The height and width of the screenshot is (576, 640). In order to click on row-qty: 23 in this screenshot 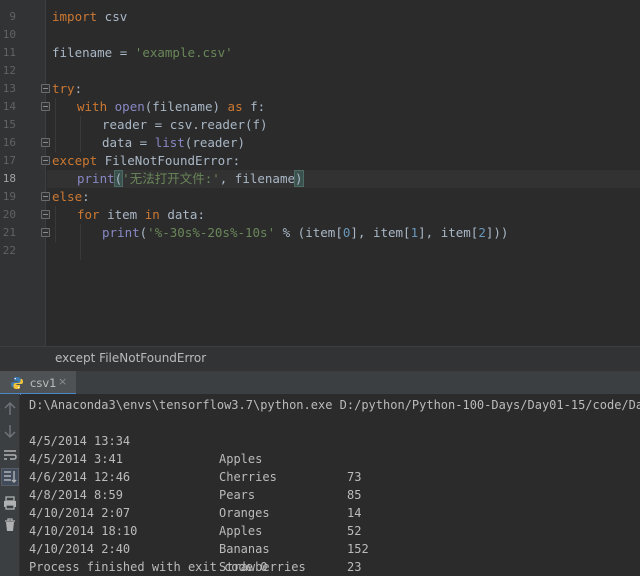, I will do `click(354, 567)`.